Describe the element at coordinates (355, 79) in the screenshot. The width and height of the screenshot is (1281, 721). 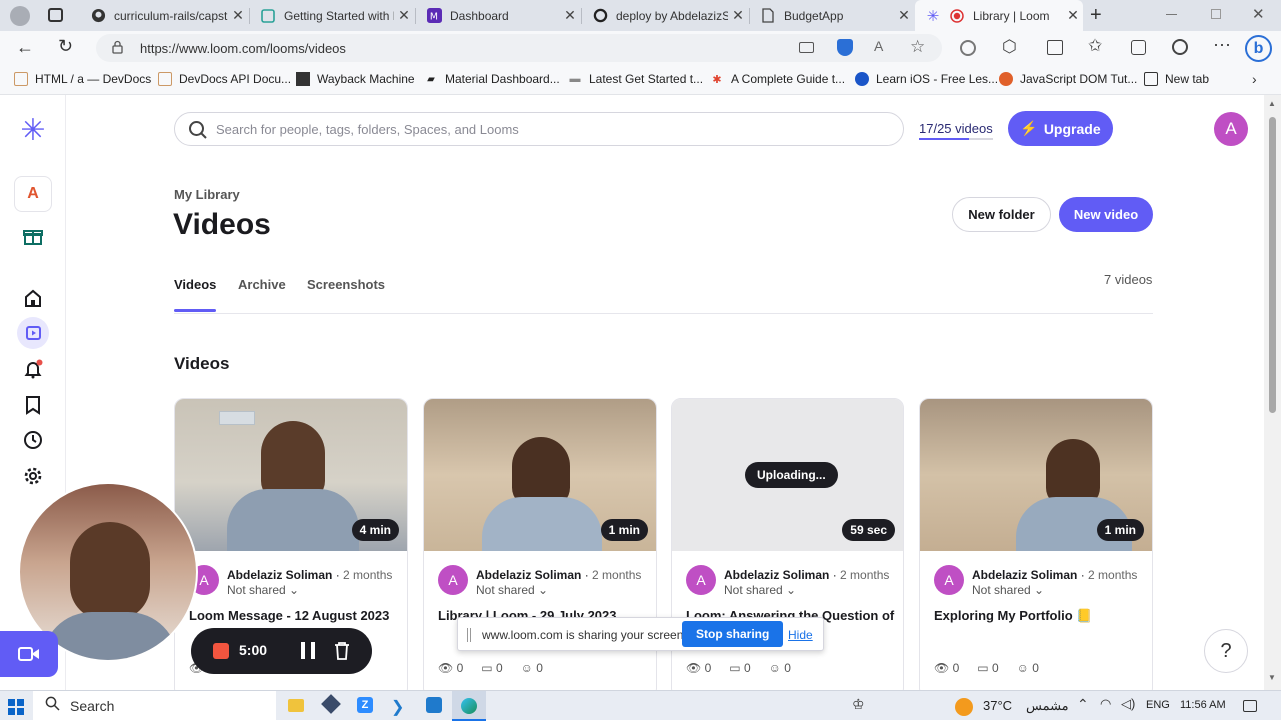
I see `bookmark-wayback: Wayback Machine` at that location.